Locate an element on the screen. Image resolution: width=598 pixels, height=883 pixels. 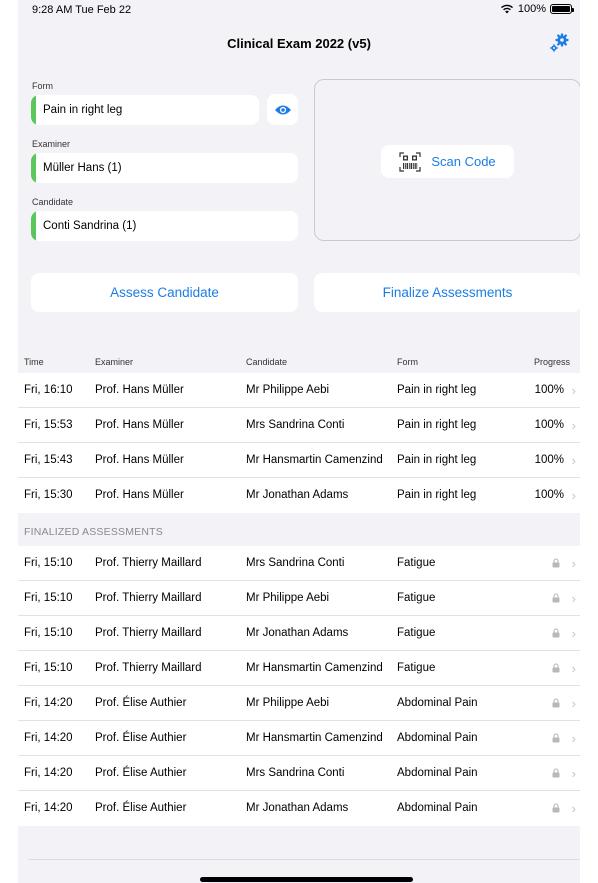
form-label: Form is located at coordinates (42, 86).